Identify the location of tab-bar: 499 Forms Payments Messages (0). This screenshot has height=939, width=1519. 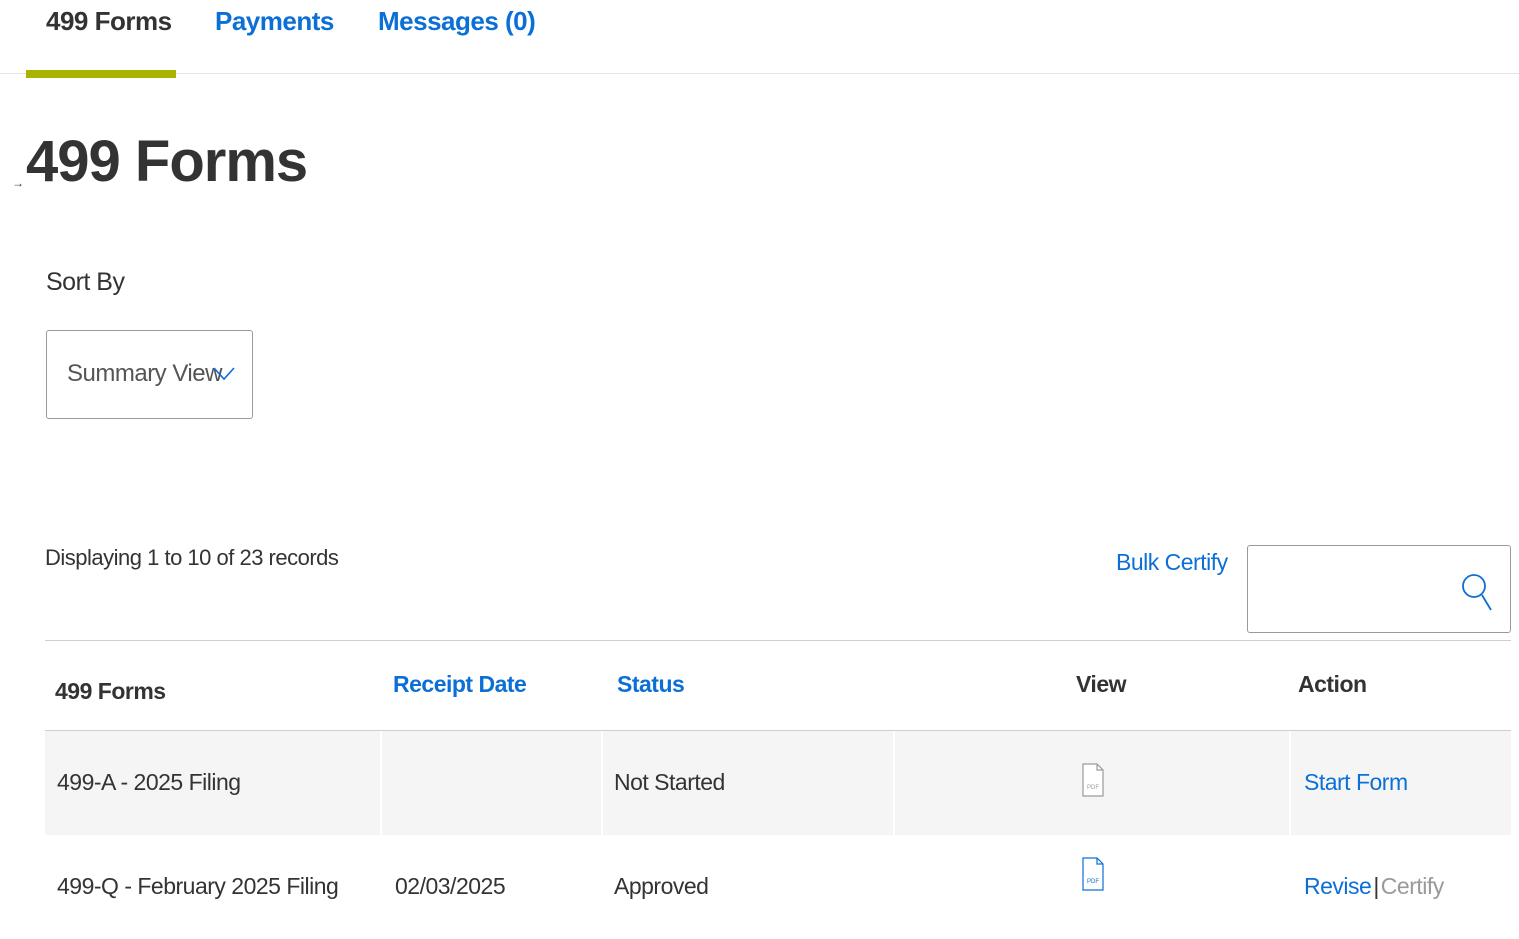
(759, 39).